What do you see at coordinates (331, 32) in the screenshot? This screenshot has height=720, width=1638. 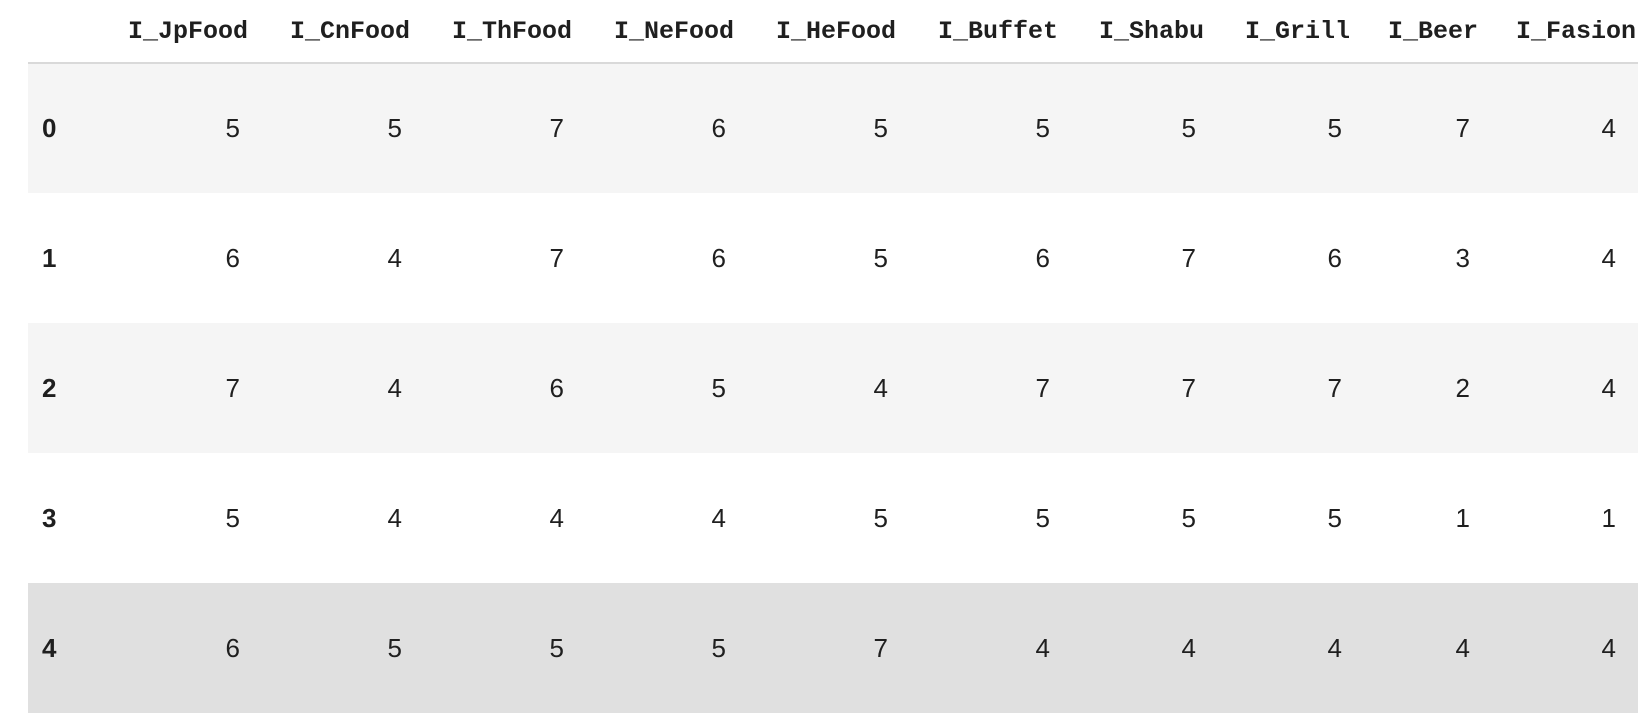 I see `column-header: I_CnFood` at bounding box center [331, 32].